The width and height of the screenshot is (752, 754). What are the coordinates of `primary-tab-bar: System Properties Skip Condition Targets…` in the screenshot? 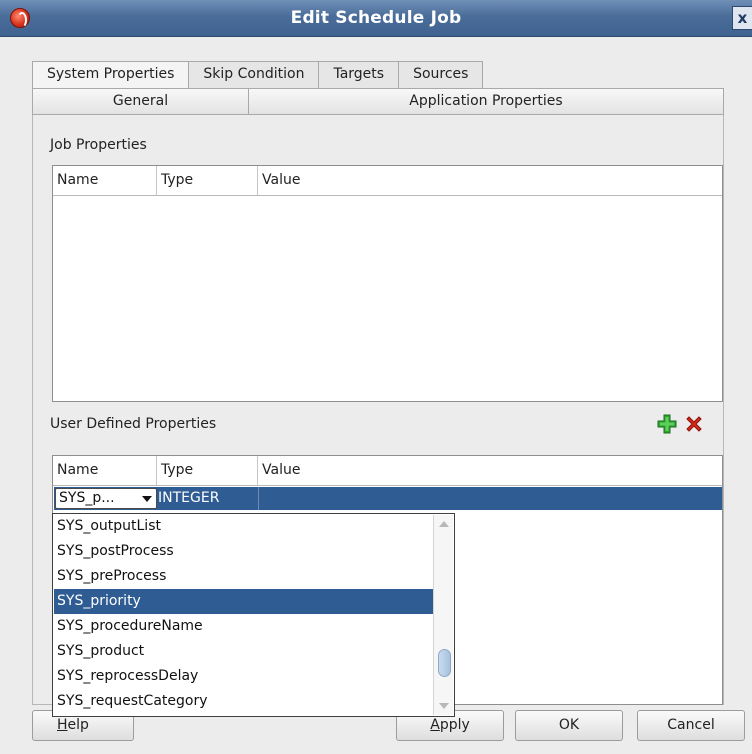 It's located at (258, 74).